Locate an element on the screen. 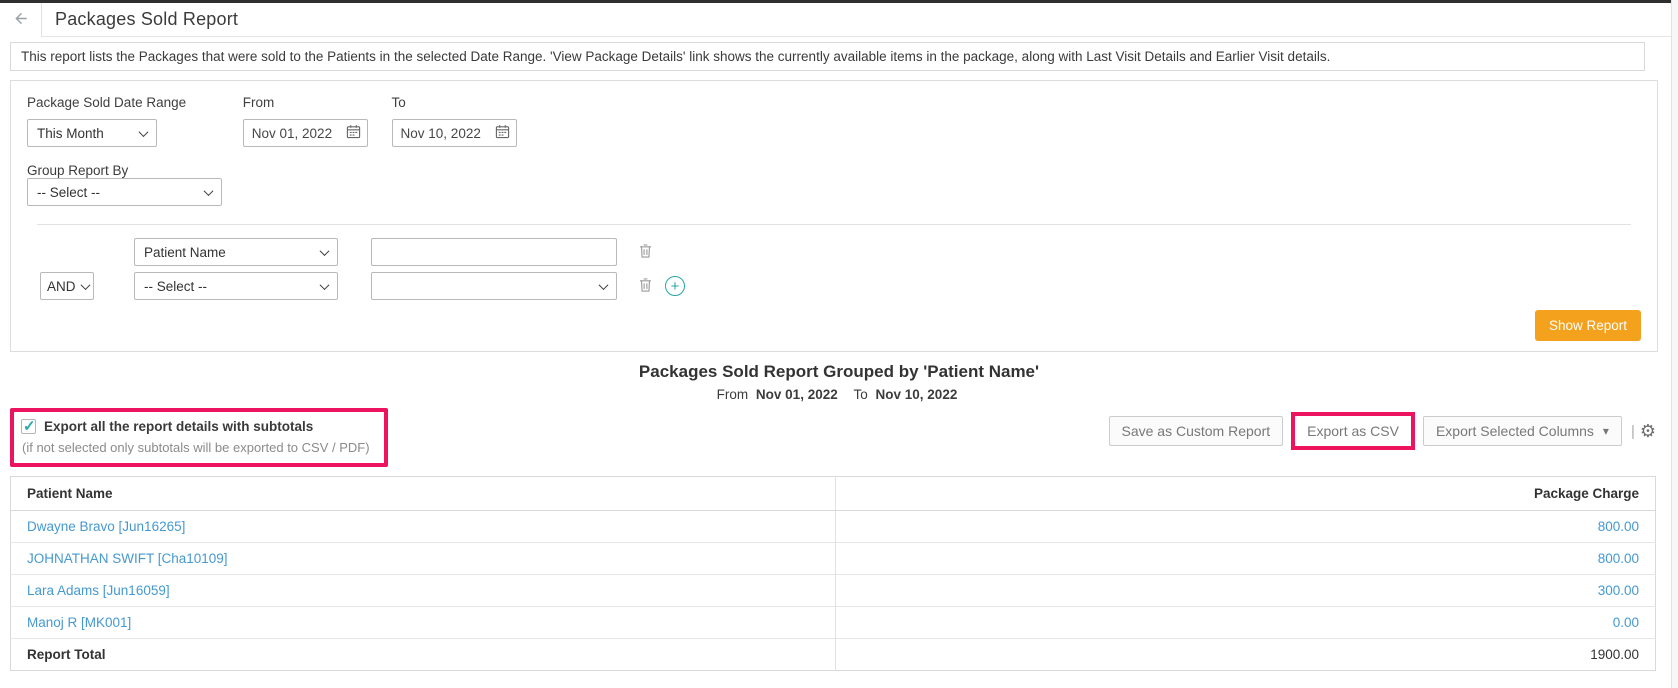  arrow-left-icon is located at coordinates (21, 20).